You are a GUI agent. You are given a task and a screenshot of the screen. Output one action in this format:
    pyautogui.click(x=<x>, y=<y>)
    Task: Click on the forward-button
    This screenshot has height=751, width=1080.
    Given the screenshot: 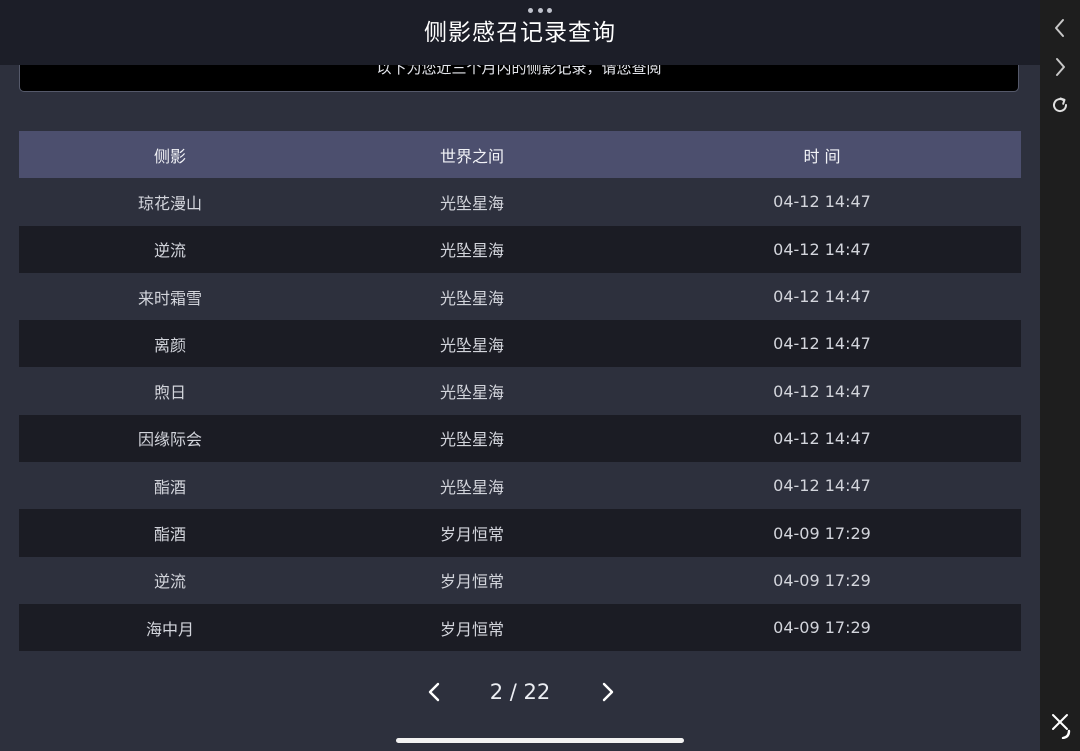 What is the action you would take?
    pyautogui.click(x=1060, y=67)
    